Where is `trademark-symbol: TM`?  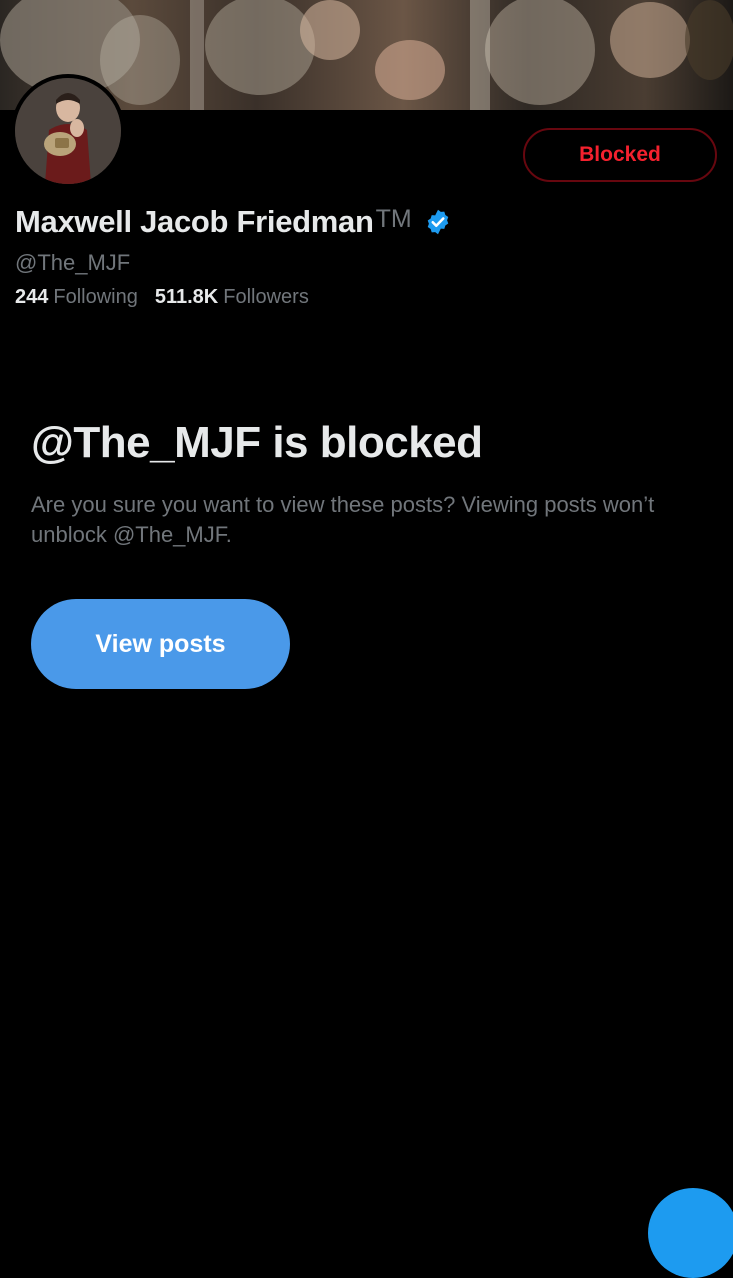
trademark-symbol: TM is located at coordinates (393, 218).